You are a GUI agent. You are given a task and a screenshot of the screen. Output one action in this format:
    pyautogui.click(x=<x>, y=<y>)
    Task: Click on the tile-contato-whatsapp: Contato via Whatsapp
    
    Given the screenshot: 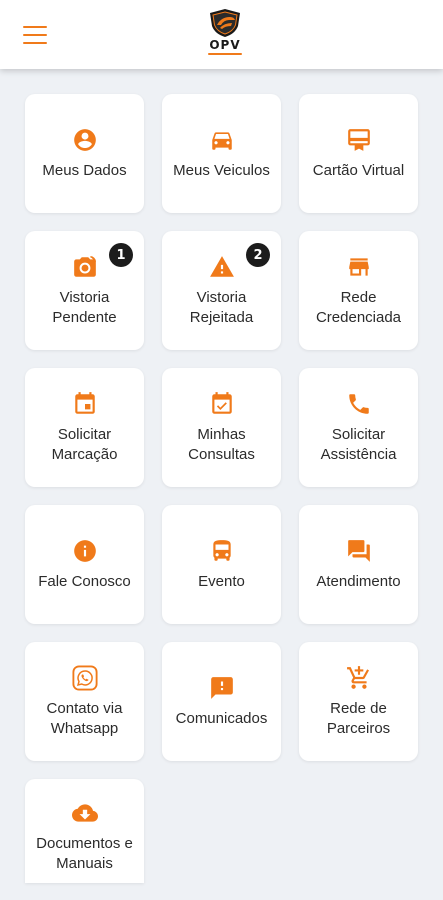 What is the action you would take?
    pyautogui.click(x=84, y=701)
    